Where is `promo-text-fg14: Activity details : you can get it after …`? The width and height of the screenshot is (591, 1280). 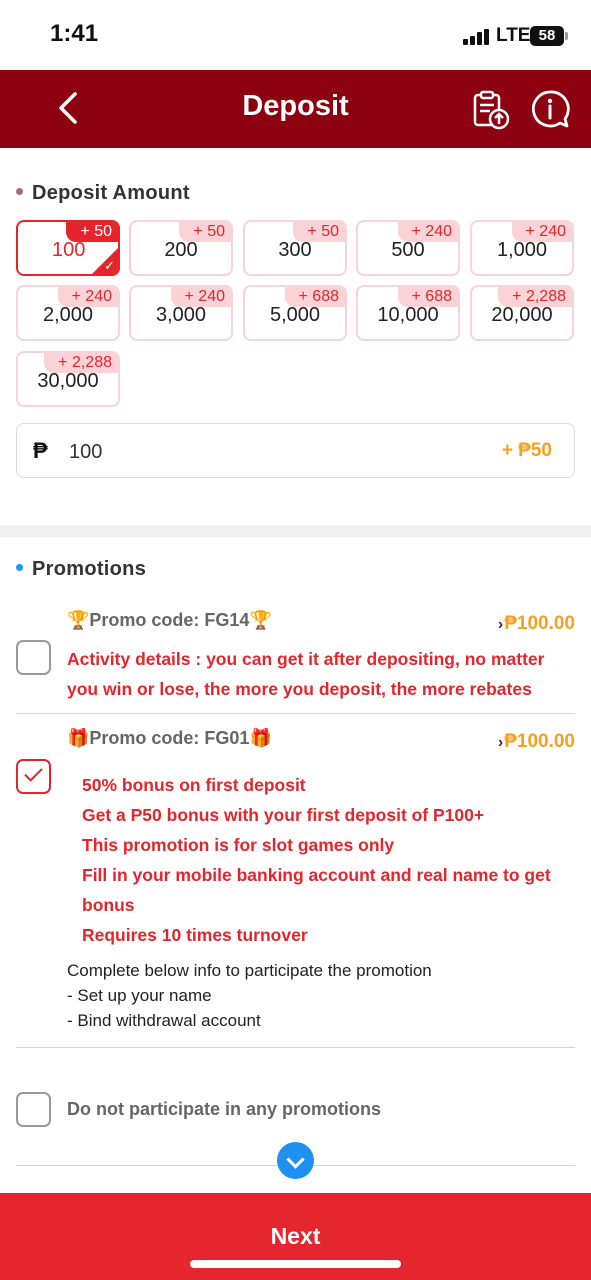
promo-text-fg14: Activity details : you can get it after … is located at coordinates (306, 680).